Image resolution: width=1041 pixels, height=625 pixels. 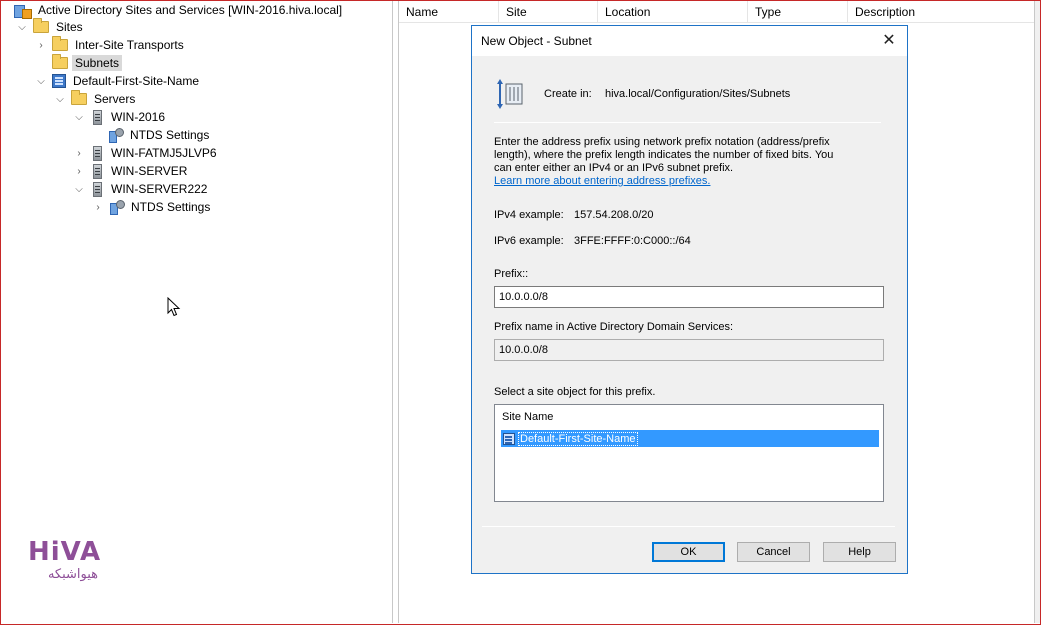 What do you see at coordinates (698, 94) in the screenshot?
I see `create-in-value: hiva.local/Configuration/Sites/Subnets` at bounding box center [698, 94].